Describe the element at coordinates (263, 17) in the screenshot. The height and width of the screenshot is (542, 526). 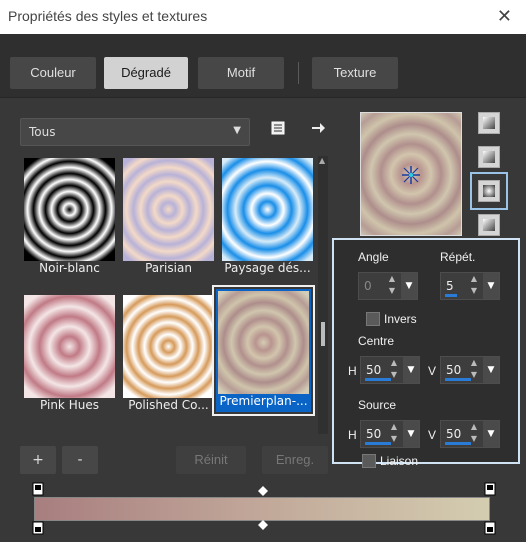
I see `title-bar: Propriétés des styles et textures ✕` at that location.